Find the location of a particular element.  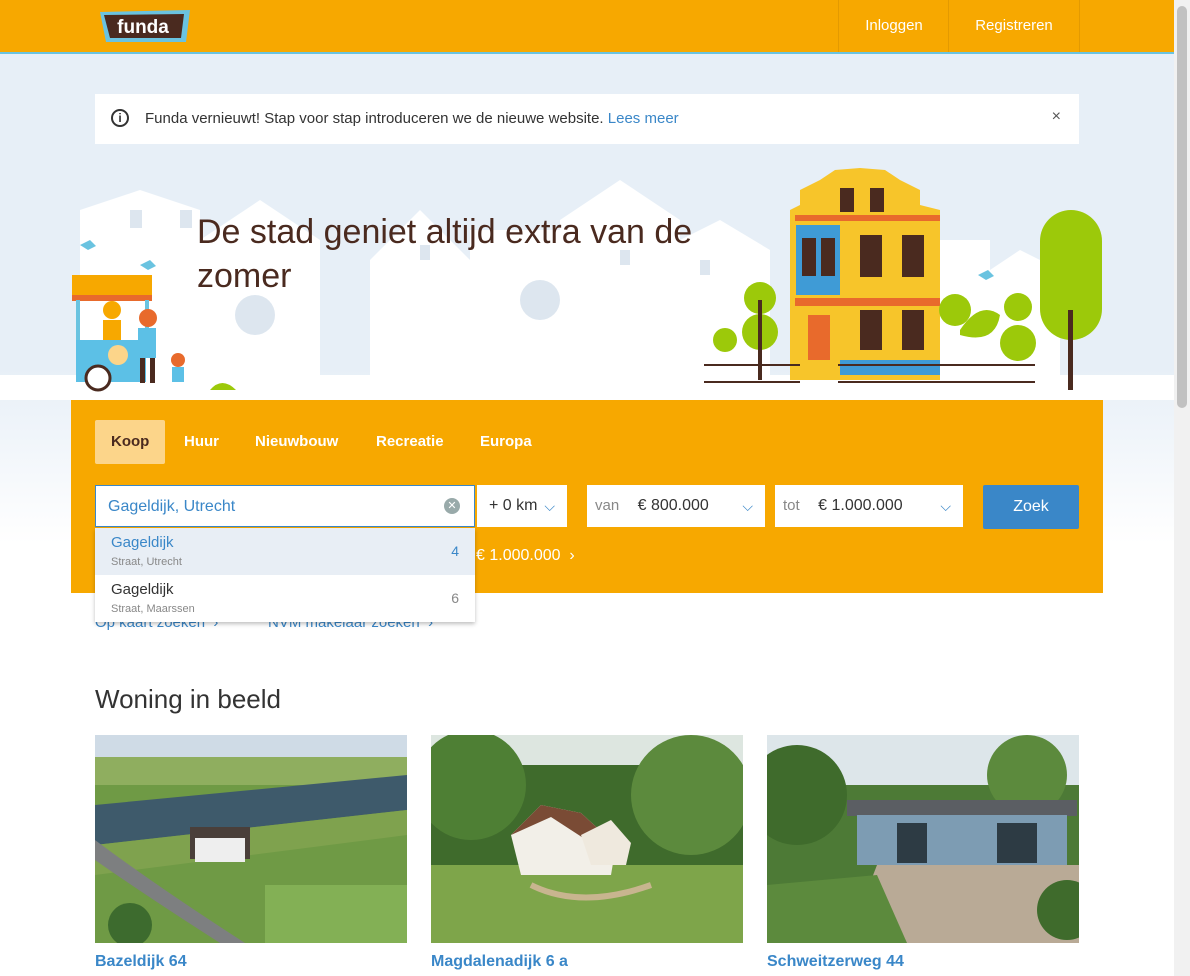

info-icon: i is located at coordinates (120, 118).